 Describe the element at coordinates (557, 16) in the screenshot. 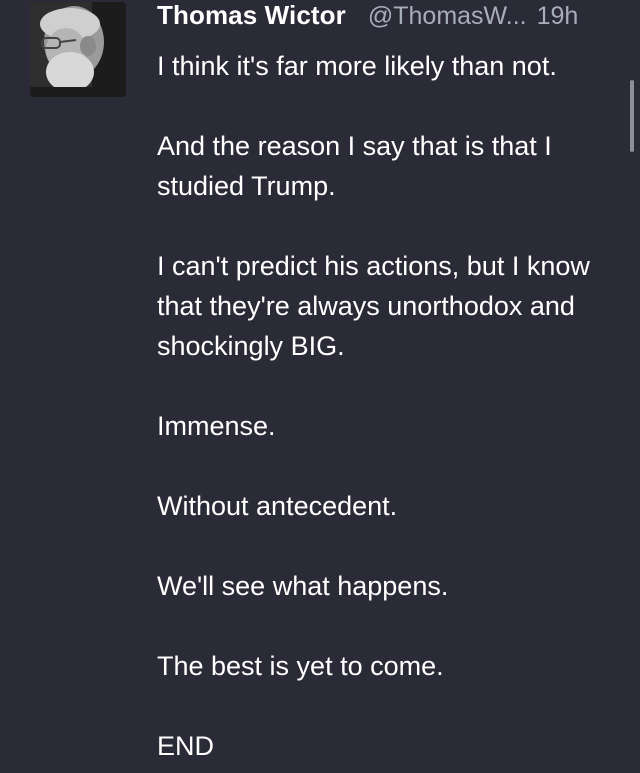

I see `timestamp: 19h` at that location.